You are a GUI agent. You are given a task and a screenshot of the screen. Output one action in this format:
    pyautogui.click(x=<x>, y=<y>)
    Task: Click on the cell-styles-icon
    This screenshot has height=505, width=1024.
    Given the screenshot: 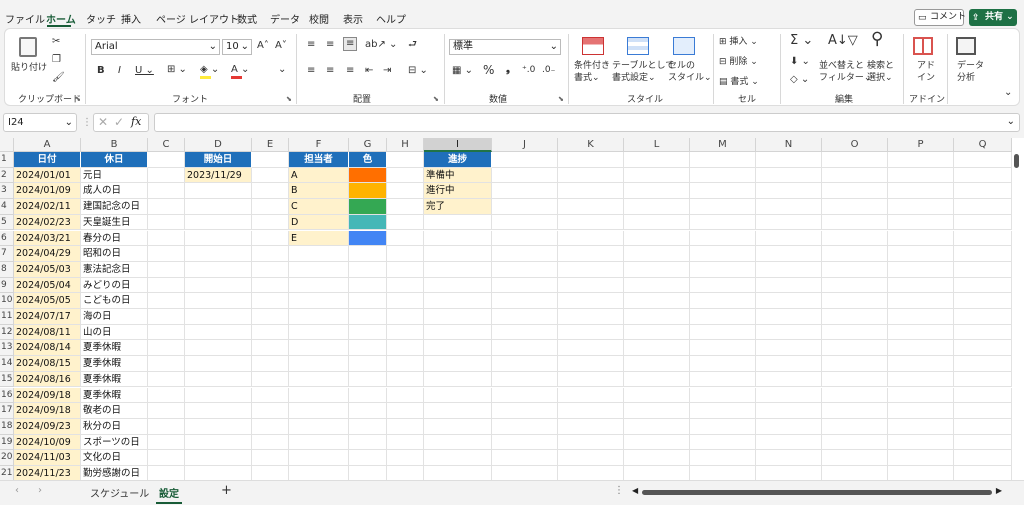 What is the action you would take?
    pyautogui.click(x=684, y=46)
    